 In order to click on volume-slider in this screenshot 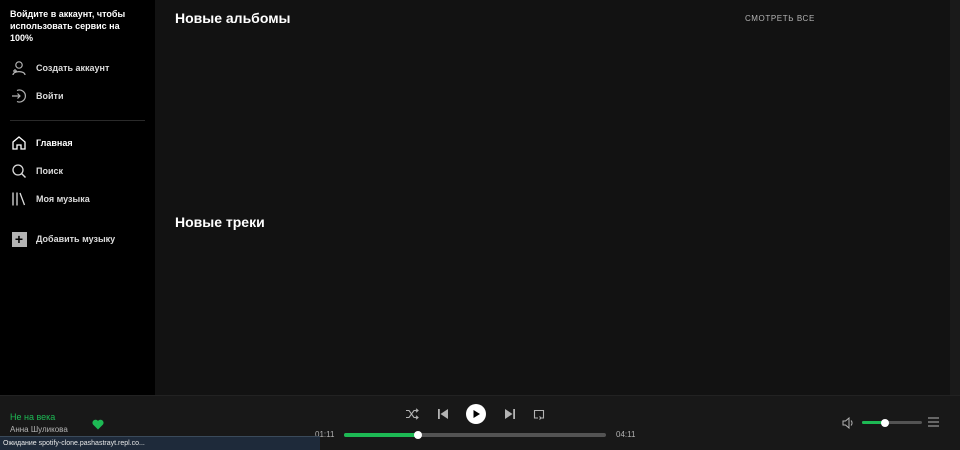, I will do `click(892, 422)`.